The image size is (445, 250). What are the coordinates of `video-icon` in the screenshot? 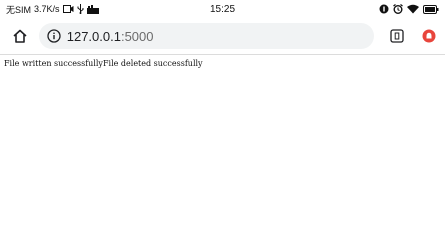 It's located at (68, 9).